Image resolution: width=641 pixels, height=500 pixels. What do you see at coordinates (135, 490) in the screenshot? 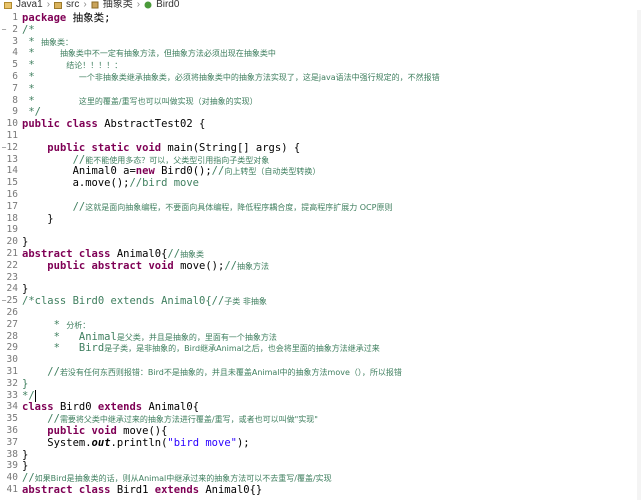
I see `code-token: Bird1` at bounding box center [135, 490].